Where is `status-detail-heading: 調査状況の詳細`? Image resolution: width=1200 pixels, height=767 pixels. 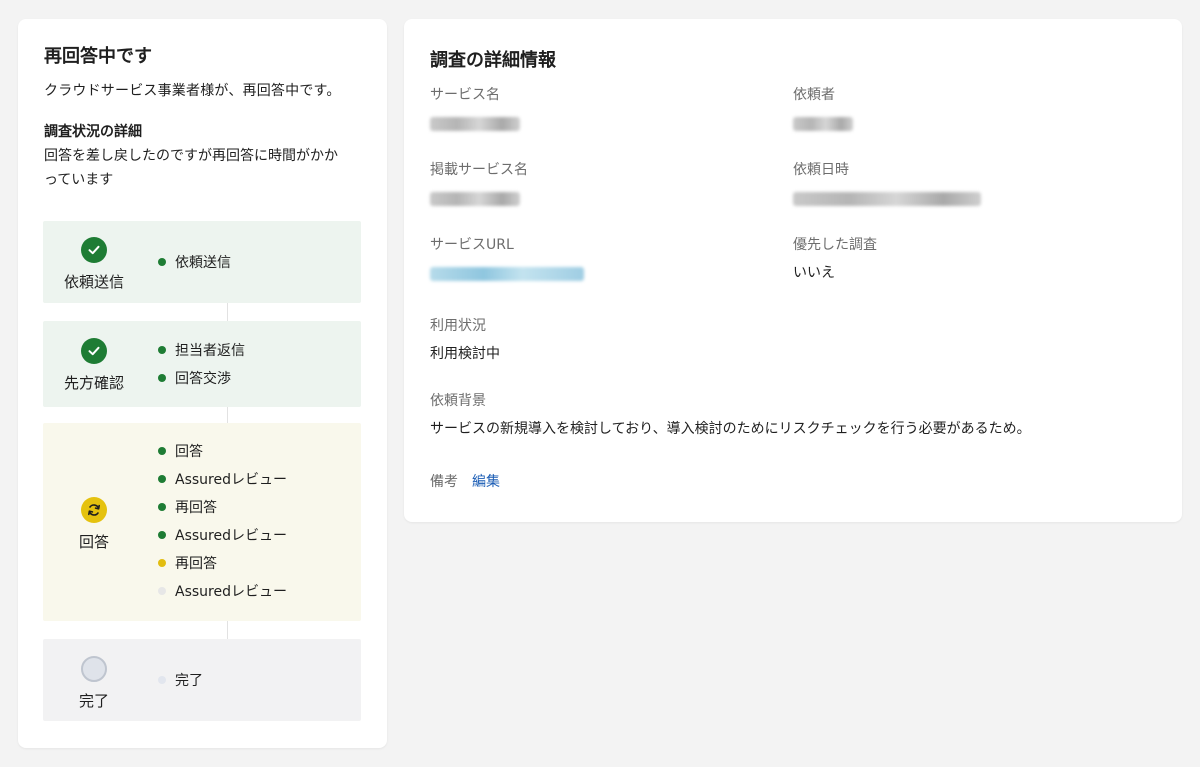 status-detail-heading: 調査状況の詳細 is located at coordinates (93, 132).